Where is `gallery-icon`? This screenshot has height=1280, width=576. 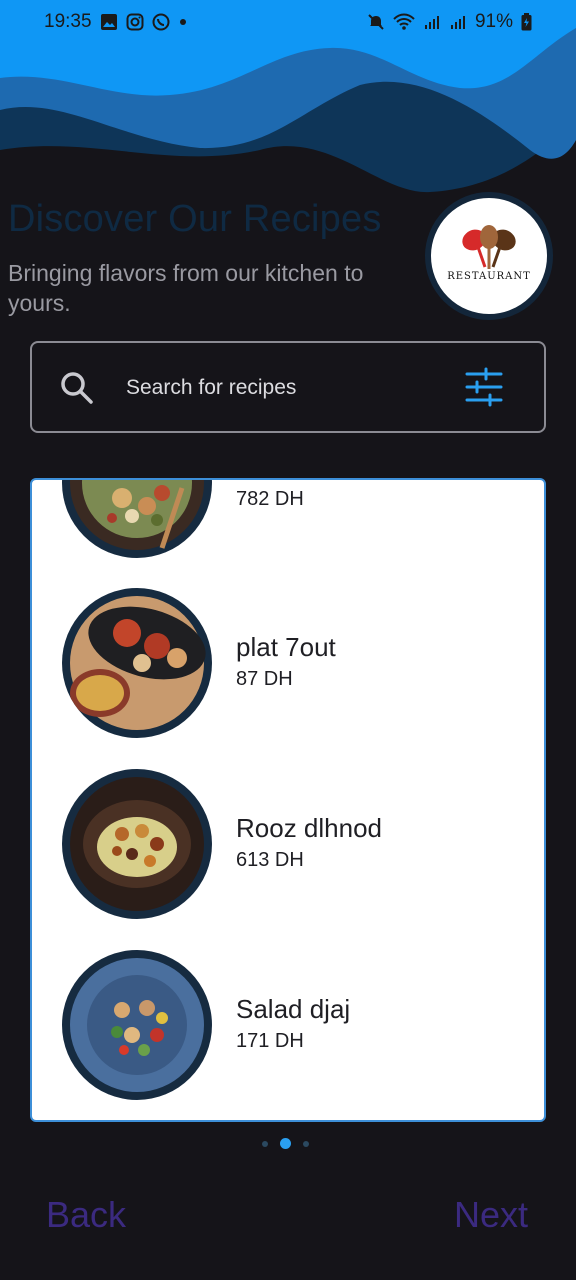
gallery-icon is located at coordinates (109, 22).